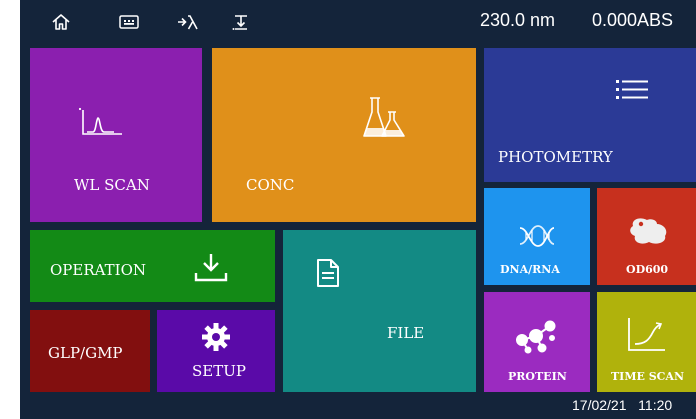 Image resolution: width=696 pixels, height=419 pixels. Describe the element at coordinates (358, 406) in the screenshot. I see `footer-bar: 17/02/21 11:20` at that location.